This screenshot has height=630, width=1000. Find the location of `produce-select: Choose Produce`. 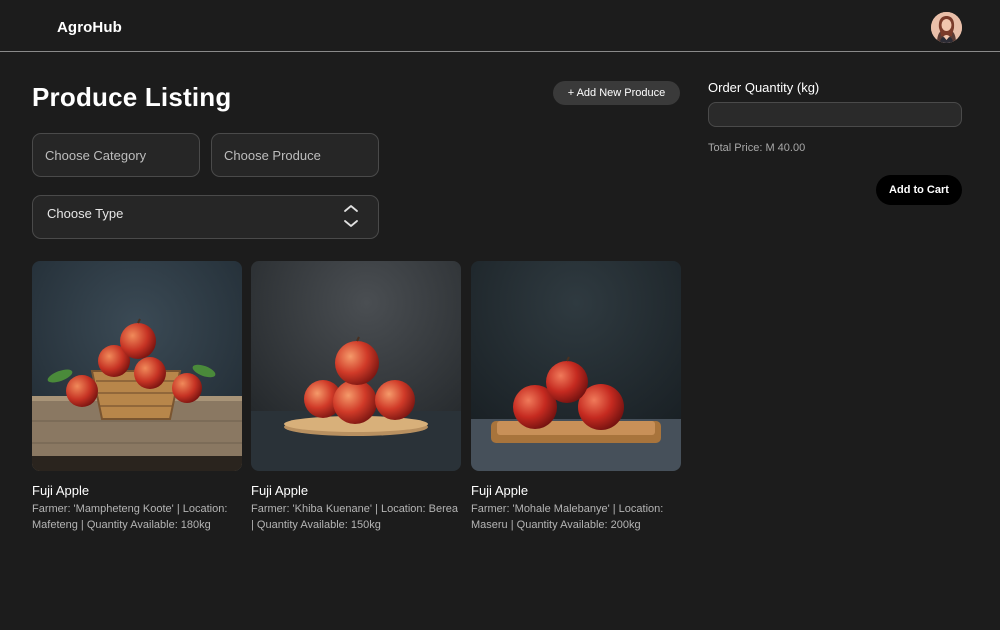

produce-select: Choose Produce is located at coordinates (295, 155).